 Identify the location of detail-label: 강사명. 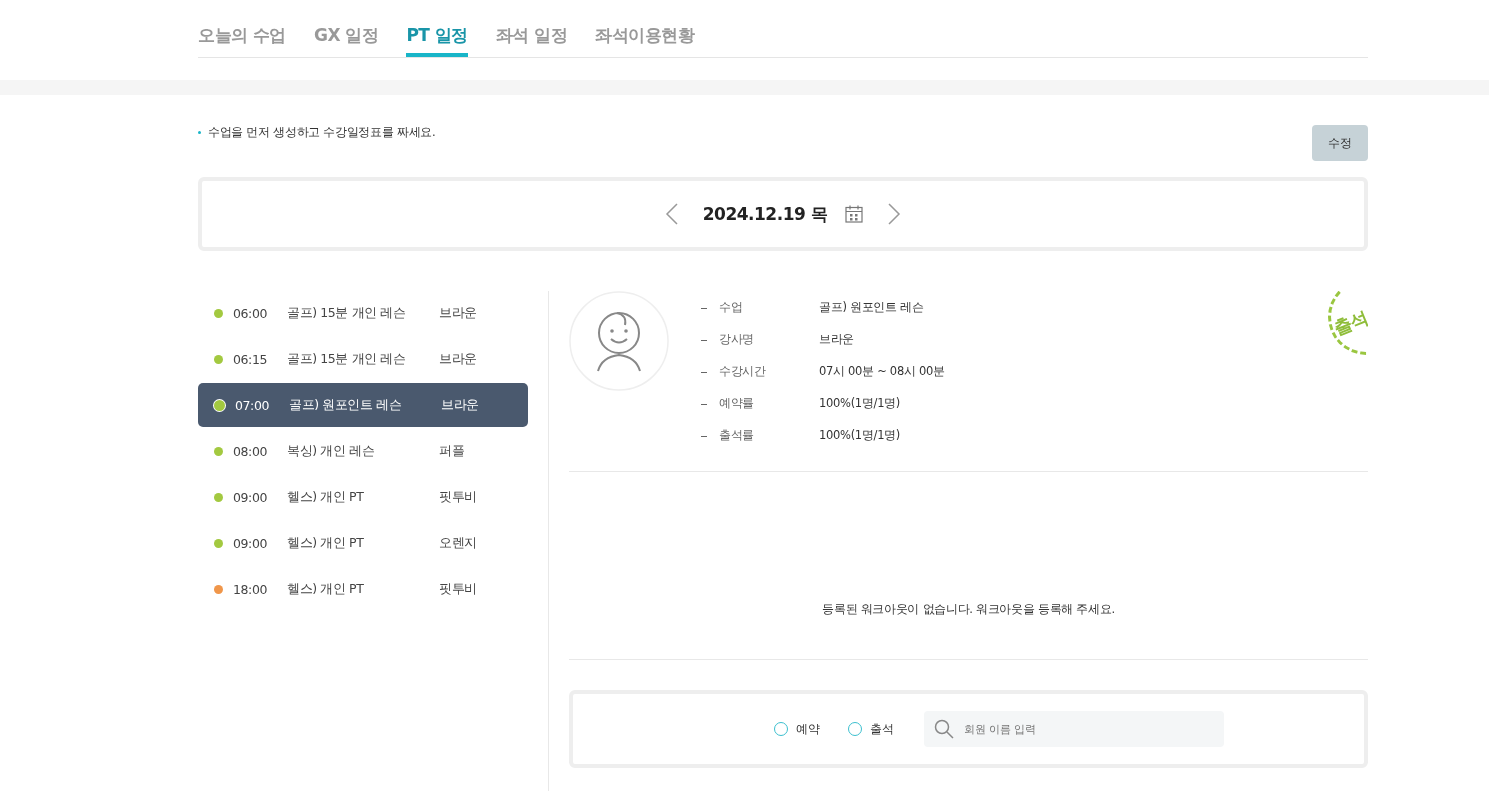
(737, 339).